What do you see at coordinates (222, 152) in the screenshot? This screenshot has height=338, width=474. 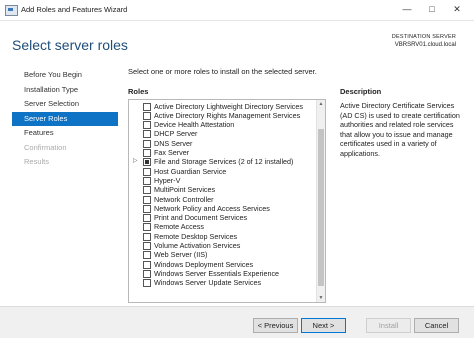 I see `role-list-item: Fax Server` at bounding box center [222, 152].